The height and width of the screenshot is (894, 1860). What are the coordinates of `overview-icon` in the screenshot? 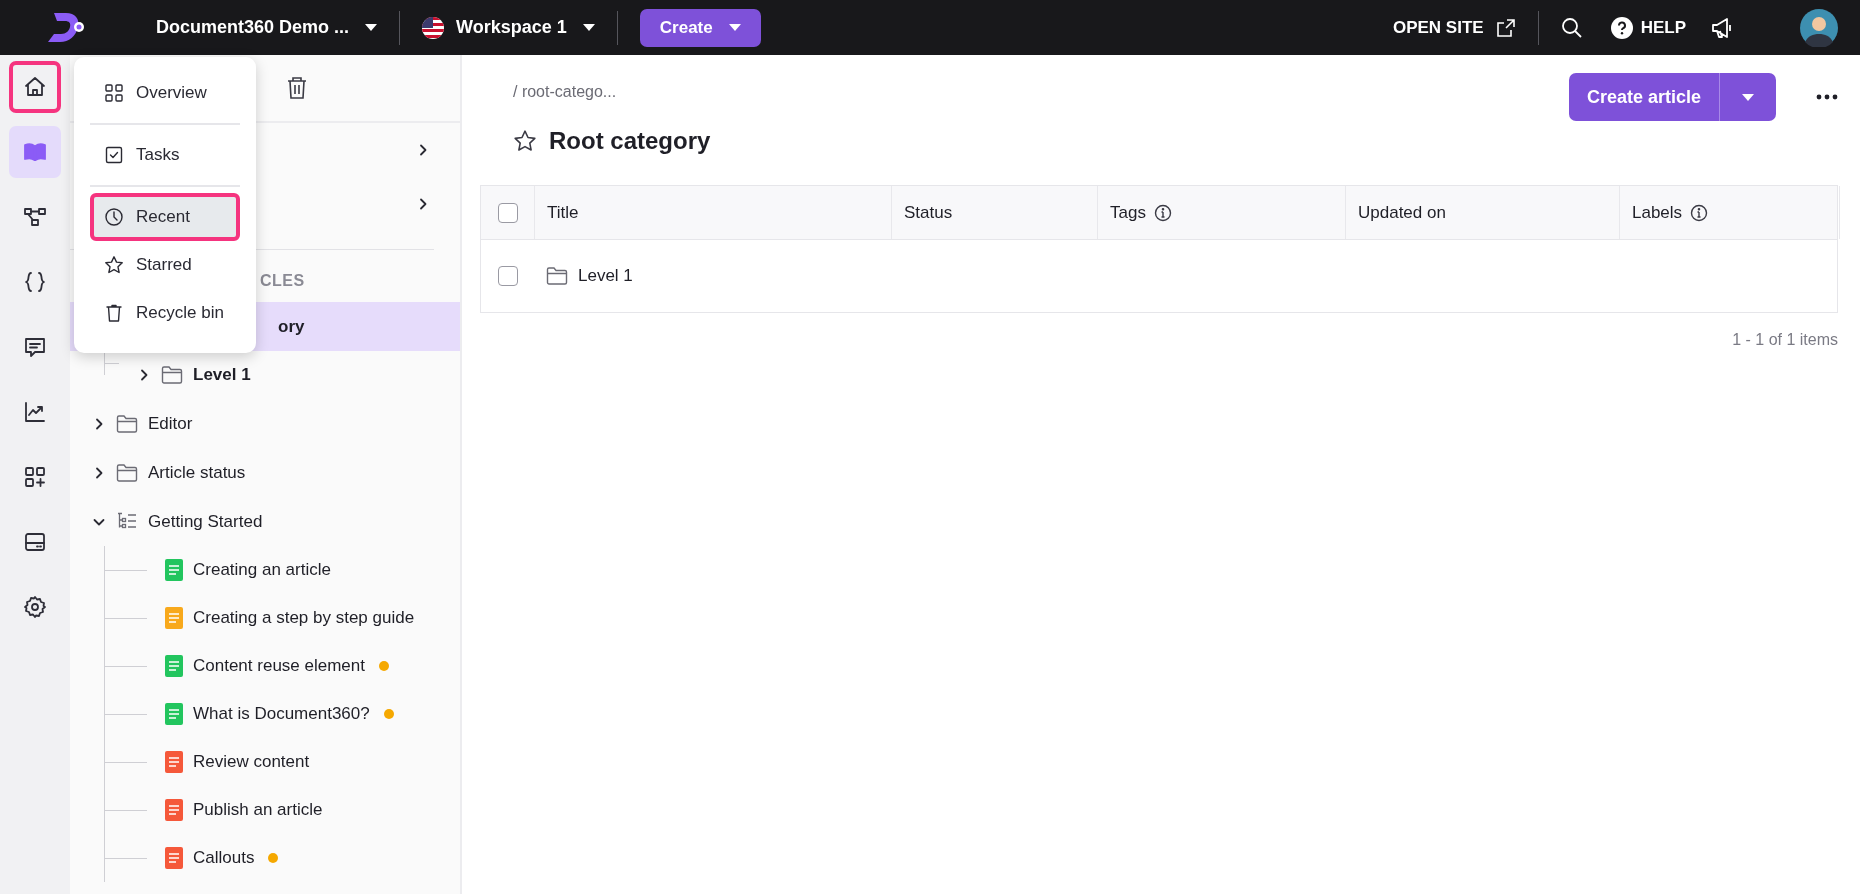 It's located at (114, 93).